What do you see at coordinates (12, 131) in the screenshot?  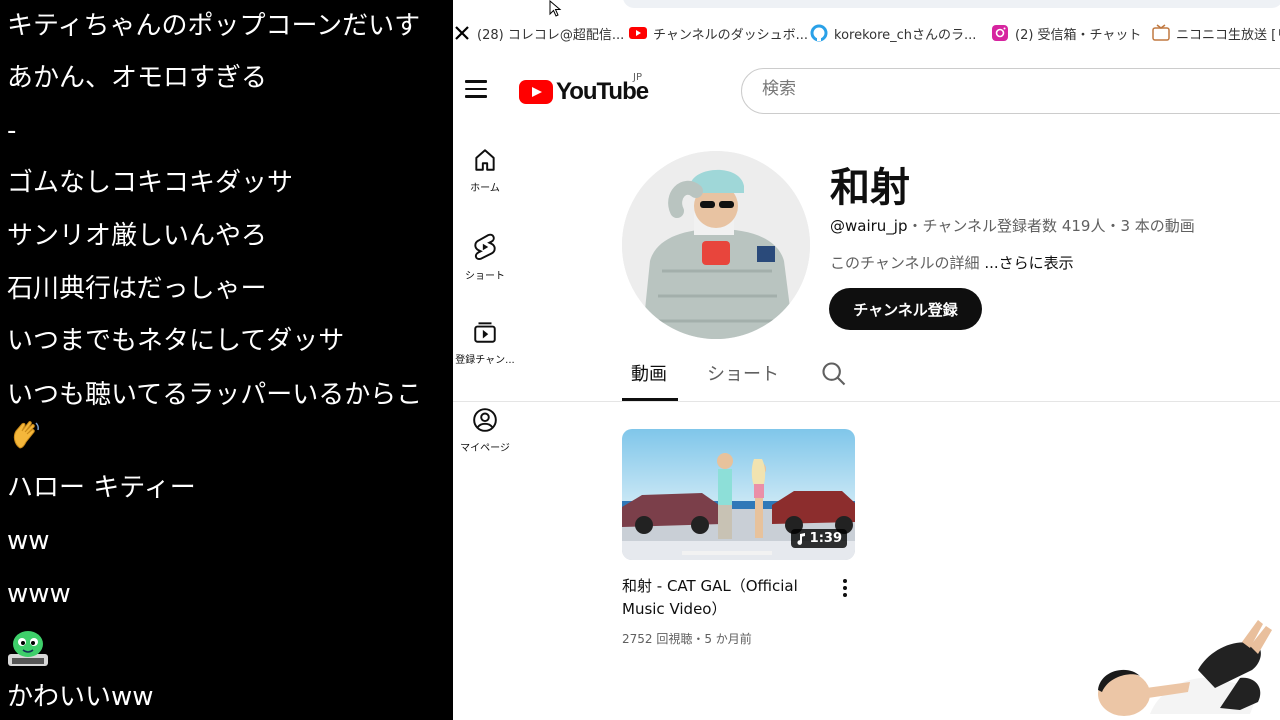 I see `chat-message: -` at bounding box center [12, 131].